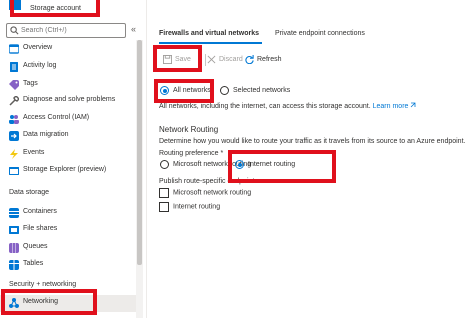  What do you see at coordinates (139, 152) in the screenshot?
I see `sidebar-scroll-thumb` at bounding box center [139, 152].